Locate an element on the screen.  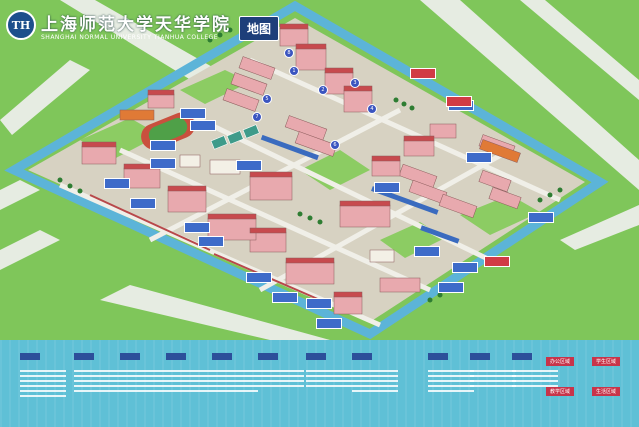
legend-column: 学生区域 生活区域 is located at coordinates (606, 373).